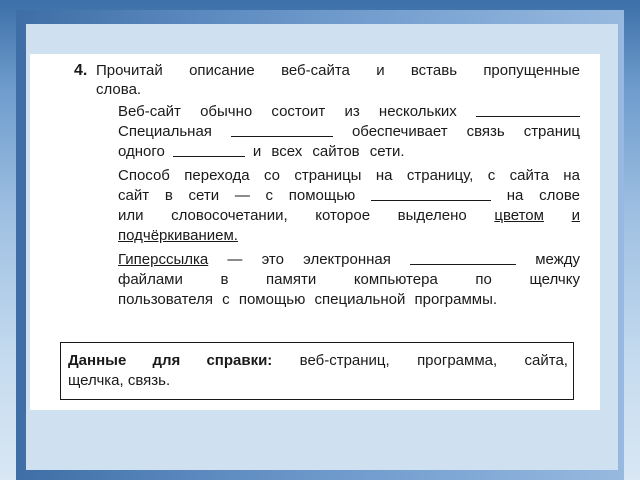 This screenshot has width=640, height=480. Describe the element at coordinates (557, 259) in the screenshot. I see `word: между` at that location.